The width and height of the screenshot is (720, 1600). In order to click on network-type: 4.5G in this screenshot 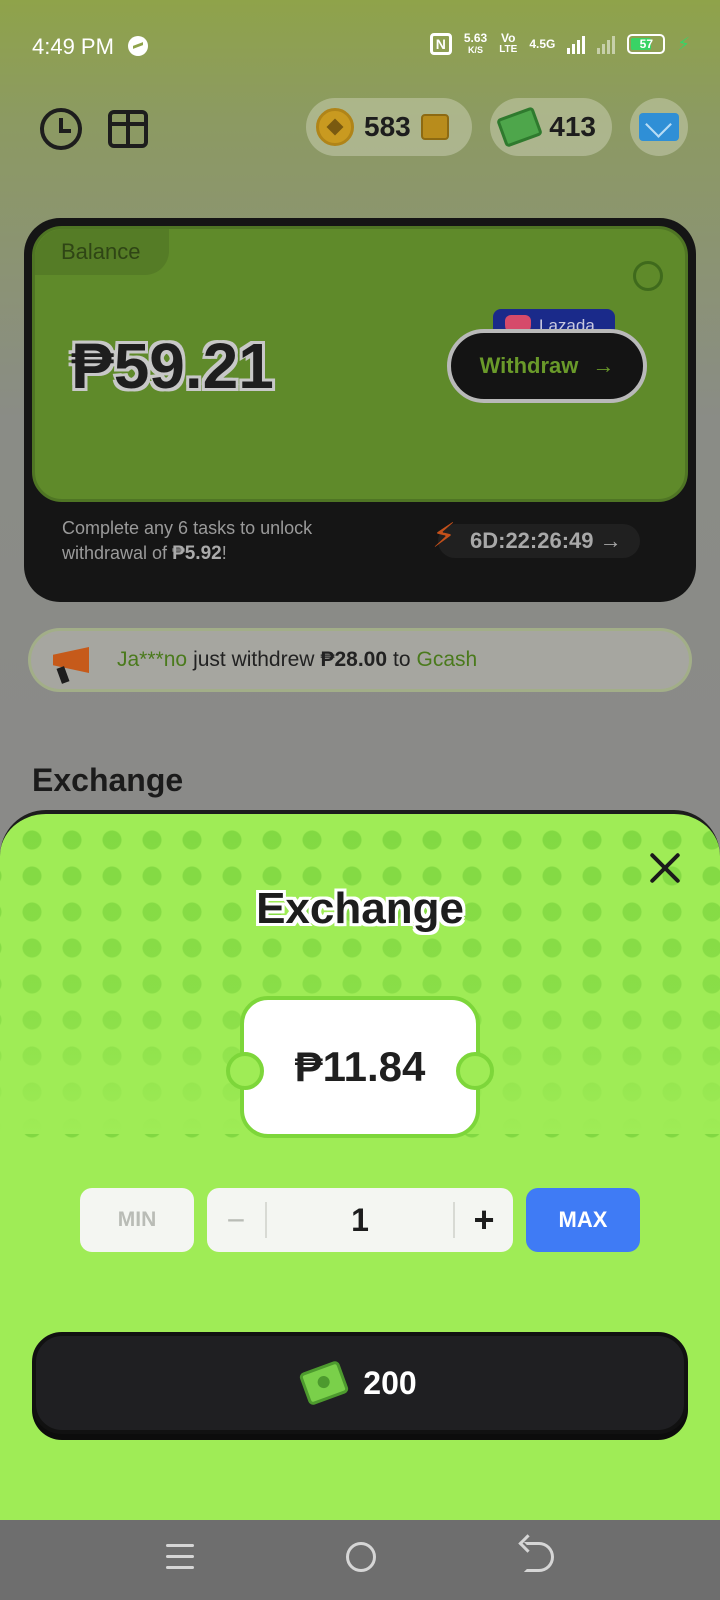, I will do `click(542, 44)`.